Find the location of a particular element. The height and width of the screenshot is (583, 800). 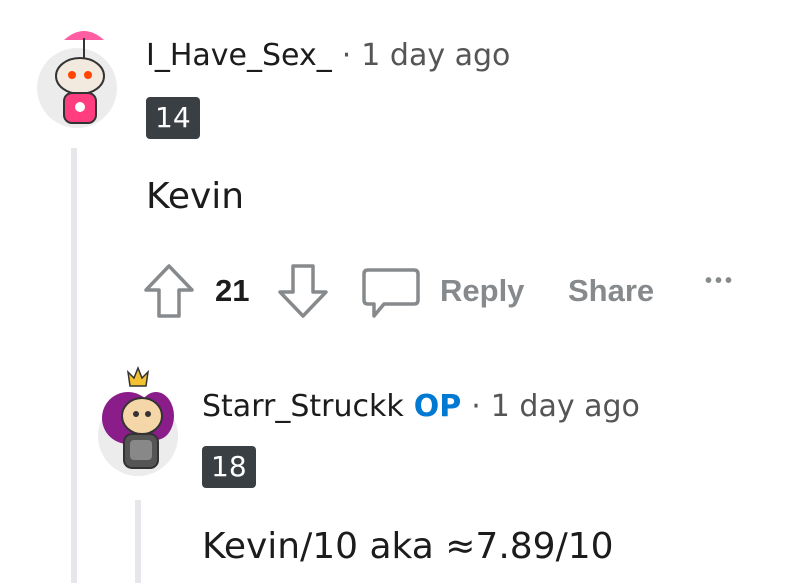

comment-icon is located at coordinates (391, 293).